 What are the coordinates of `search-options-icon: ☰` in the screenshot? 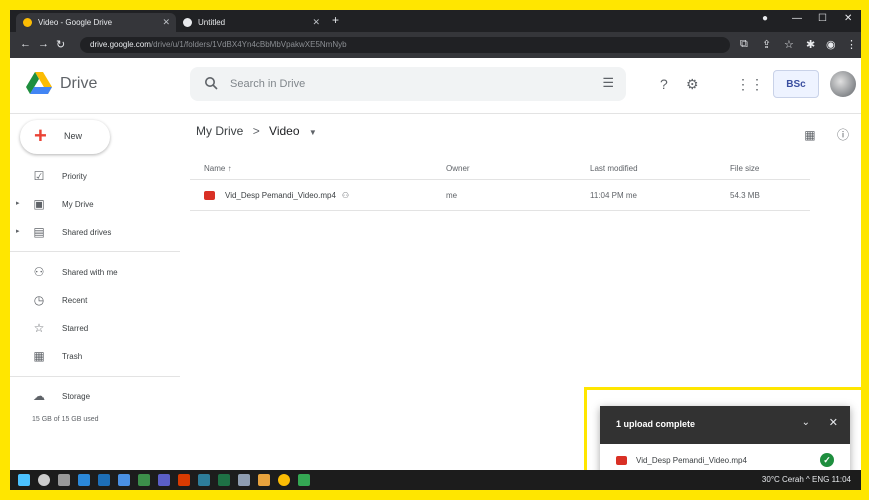 It's located at (608, 83).